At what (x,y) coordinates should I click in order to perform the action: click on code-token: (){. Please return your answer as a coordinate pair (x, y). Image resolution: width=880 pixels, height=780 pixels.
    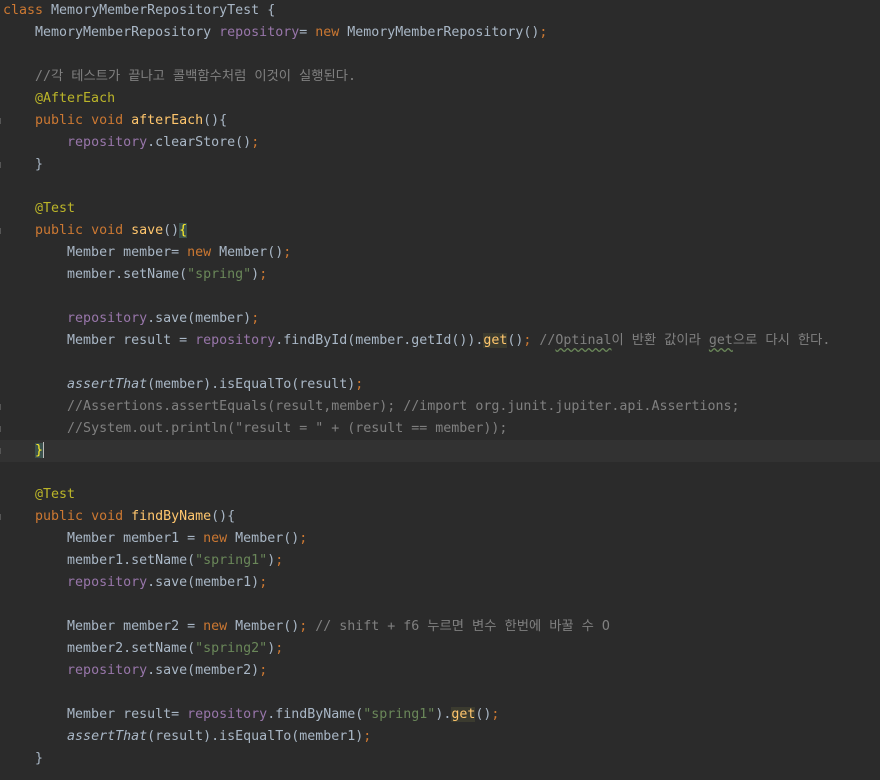
    Looking at the image, I should click on (223, 516).